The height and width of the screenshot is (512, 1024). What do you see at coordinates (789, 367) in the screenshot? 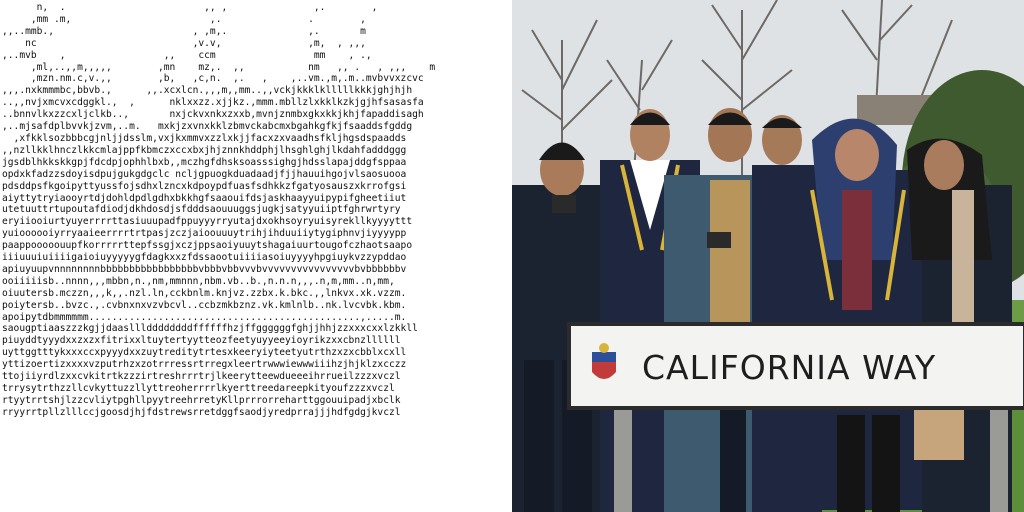
I see `sign-text: CALIFORNIA WAY` at bounding box center [789, 367].